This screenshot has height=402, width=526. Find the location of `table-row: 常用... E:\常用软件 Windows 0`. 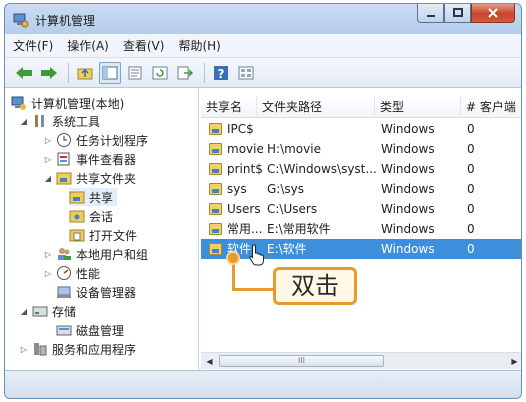

table-row: 常用... E:\常用软件 Windows 0 is located at coordinates (361, 229).